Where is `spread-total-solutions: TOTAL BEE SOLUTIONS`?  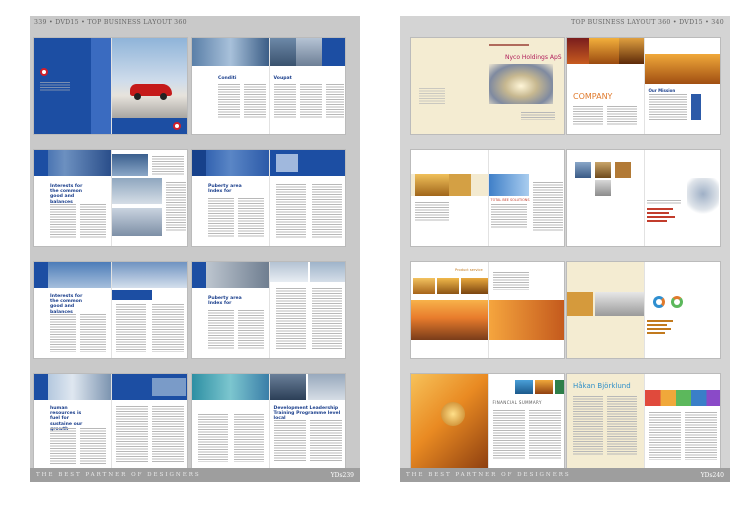
spread-total-solutions: TOTAL BEE SOLUTIONS is located at coordinates (487, 198).